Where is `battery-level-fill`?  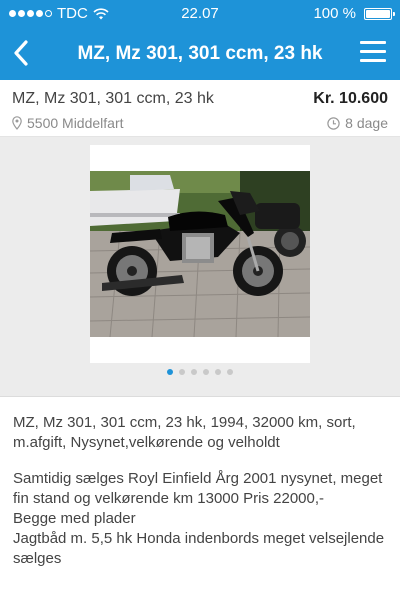 battery-level-fill is located at coordinates (378, 13).